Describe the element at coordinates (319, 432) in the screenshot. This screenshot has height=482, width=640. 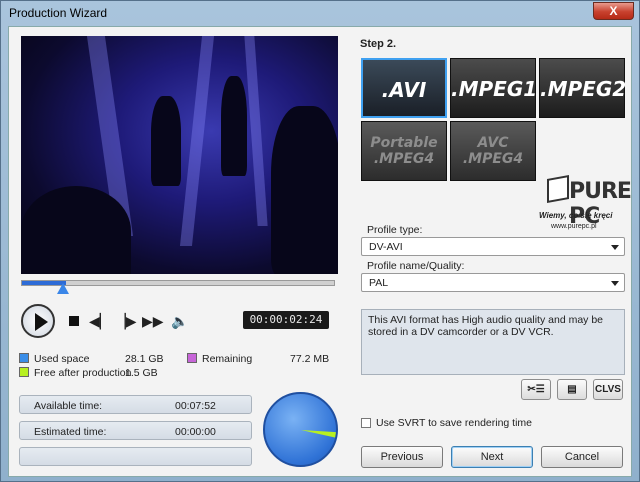
I see `disk-usage-slice` at that location.